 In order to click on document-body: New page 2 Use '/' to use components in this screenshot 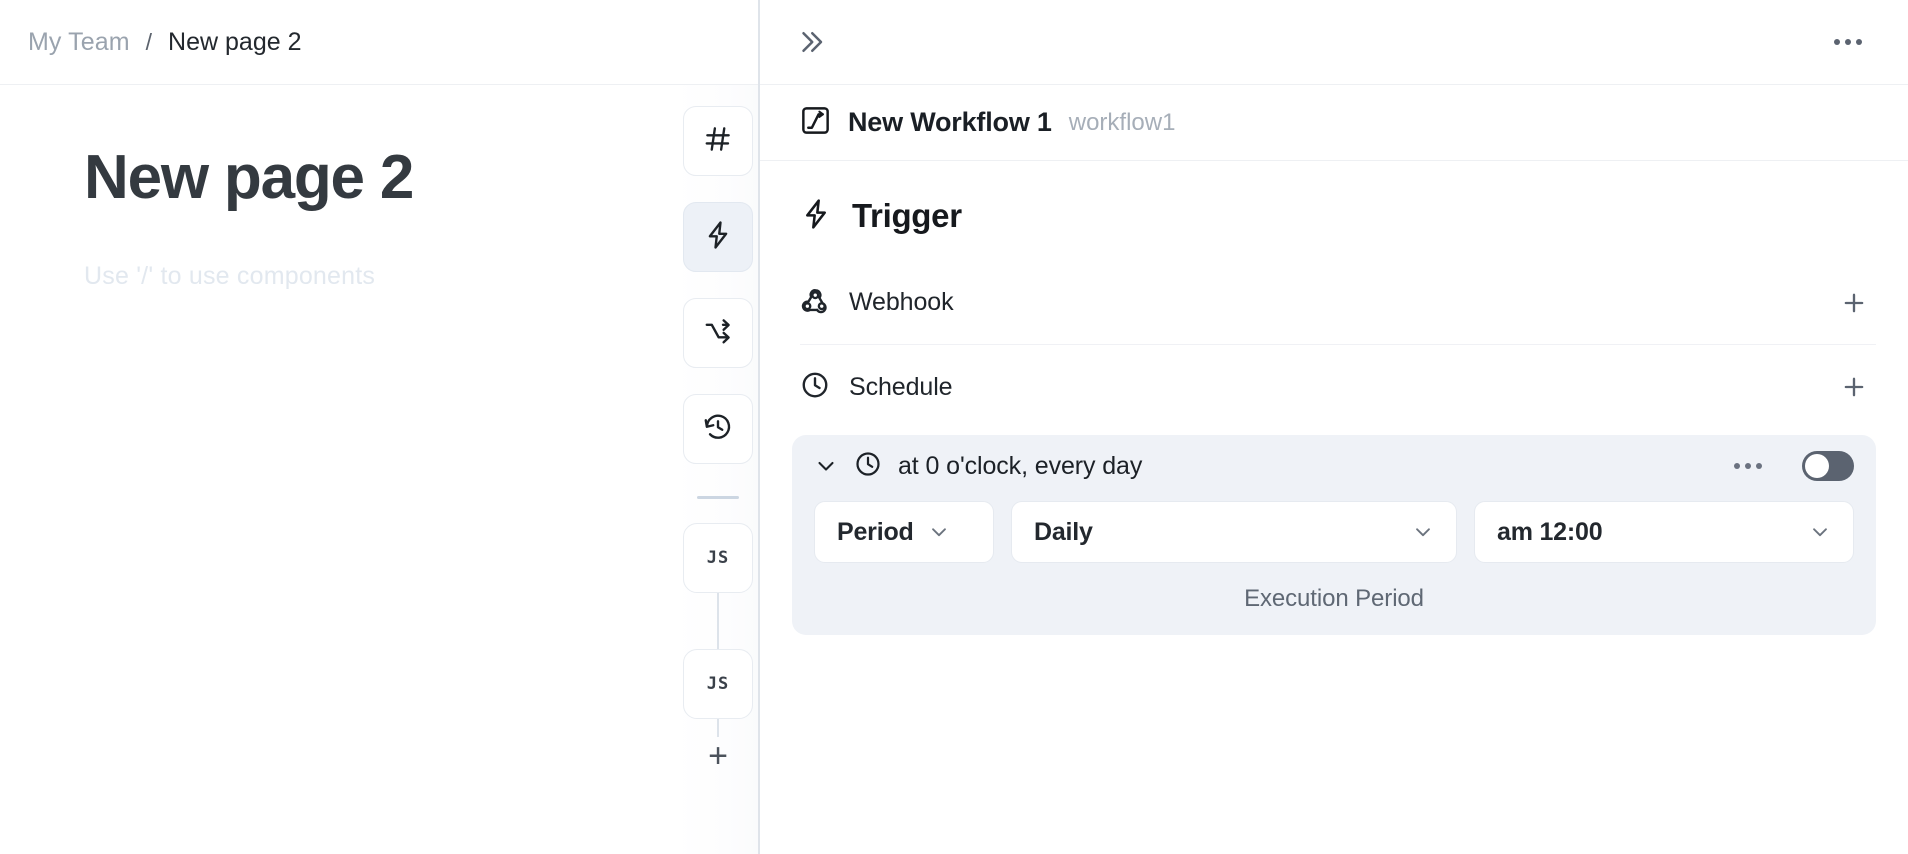, I will do `click(380, 188)`.